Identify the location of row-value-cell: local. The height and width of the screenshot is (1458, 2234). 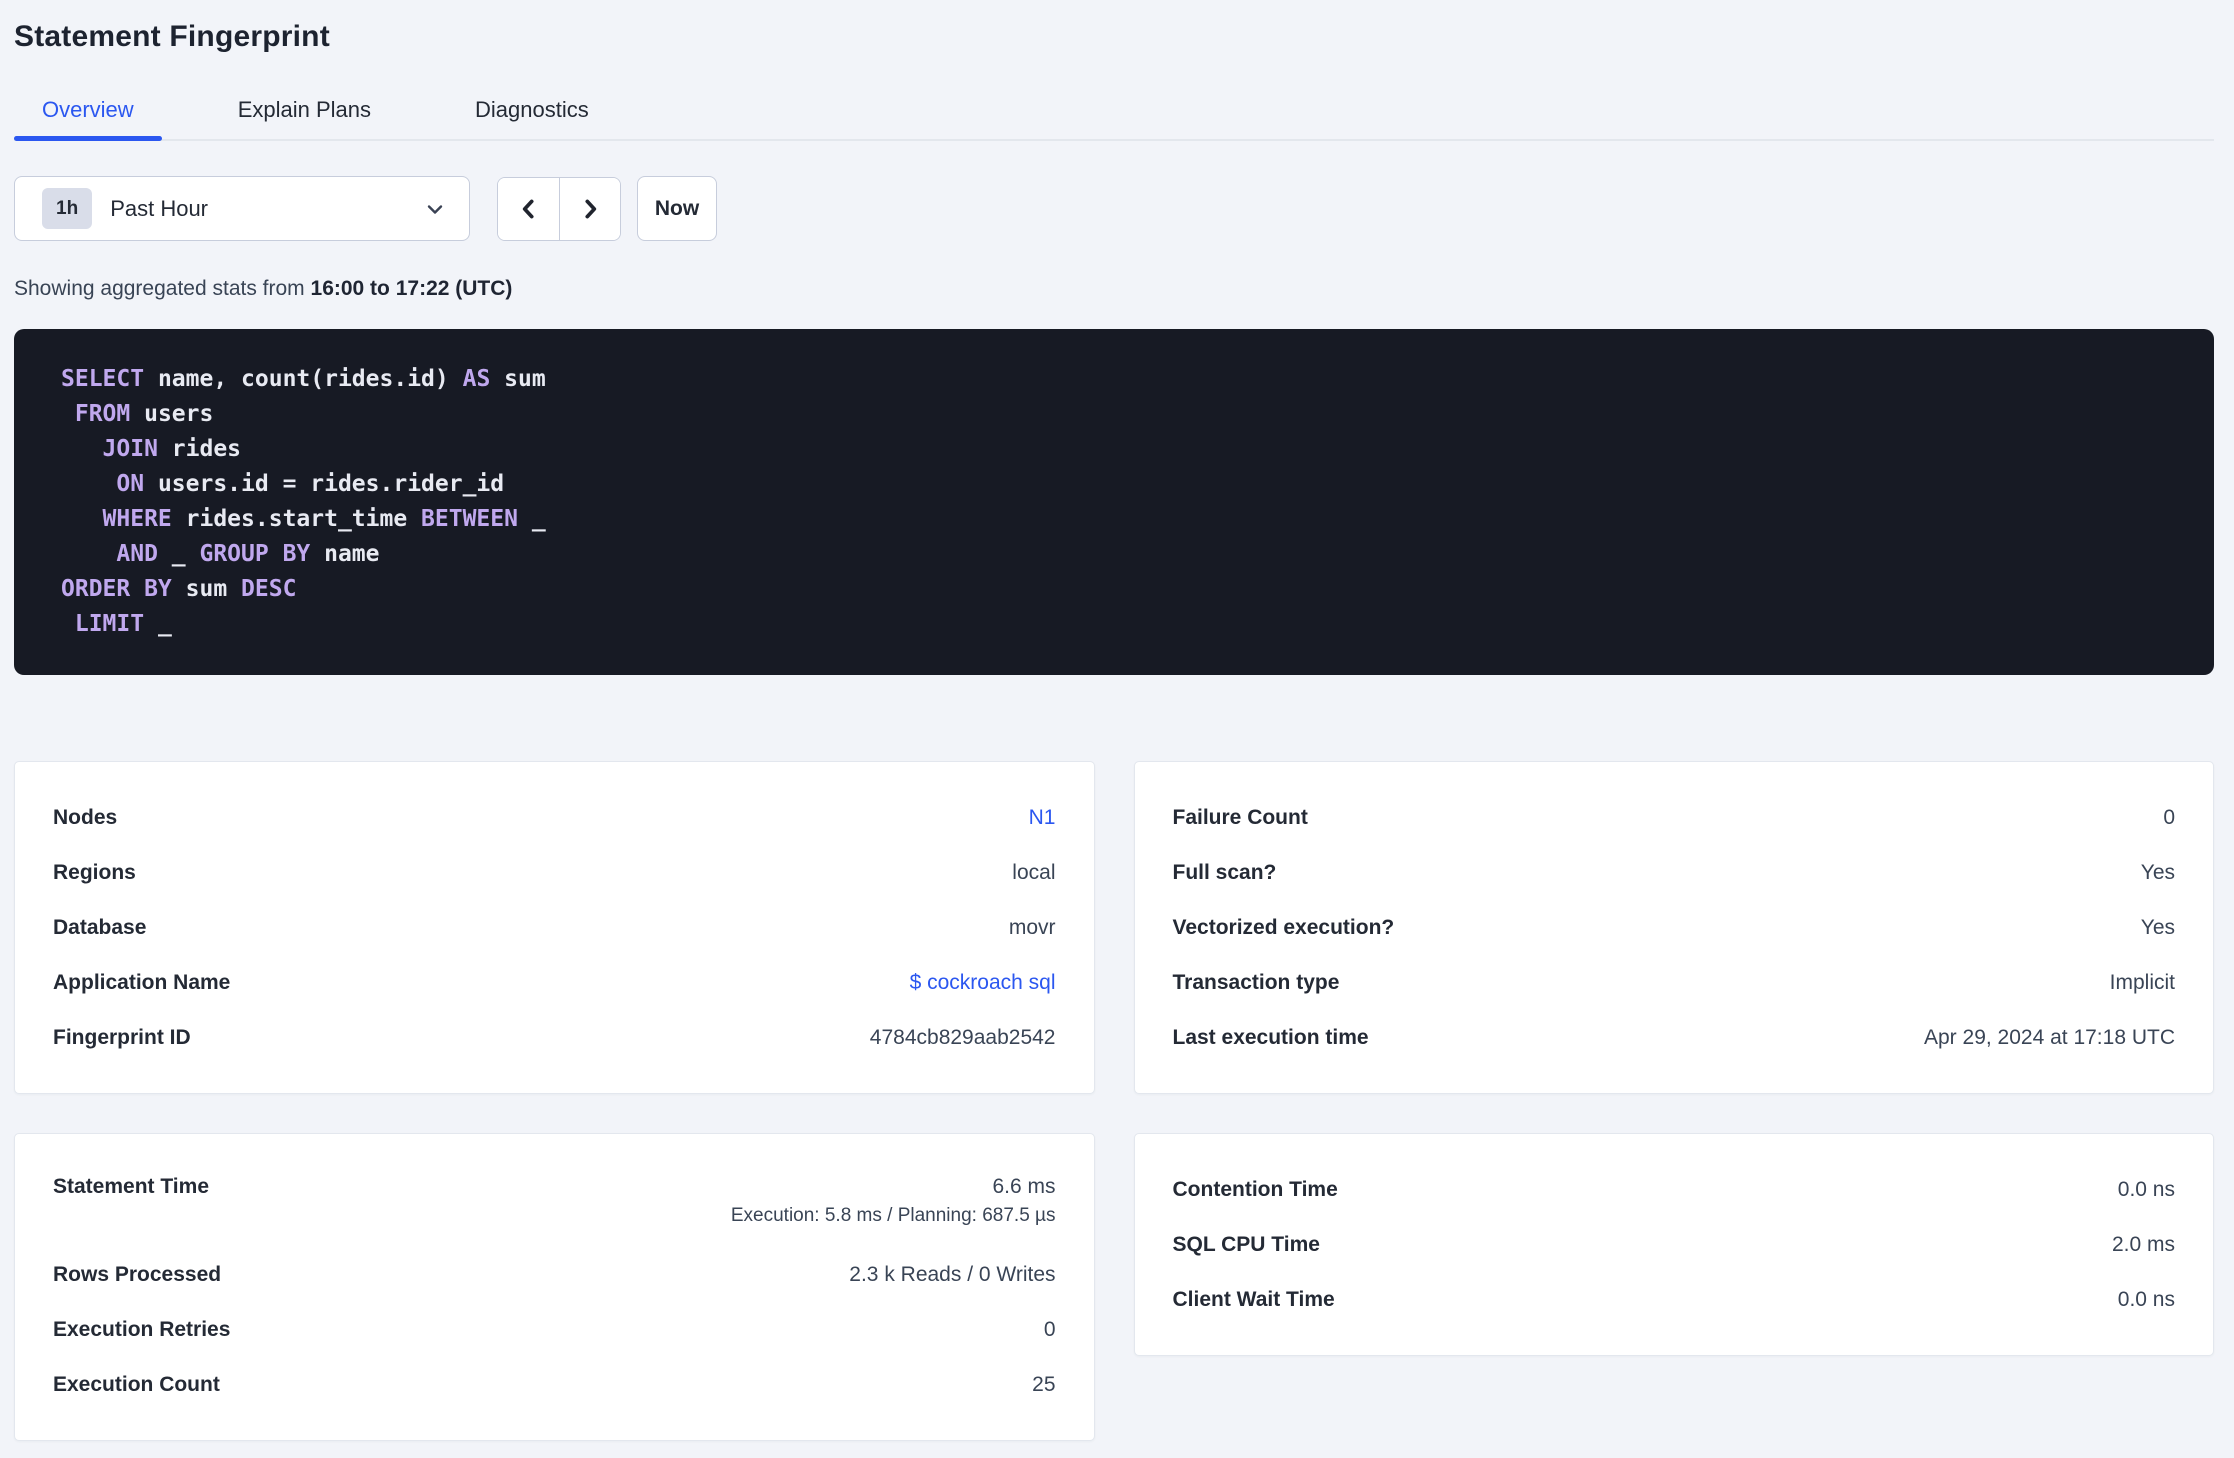
(1033, 873).